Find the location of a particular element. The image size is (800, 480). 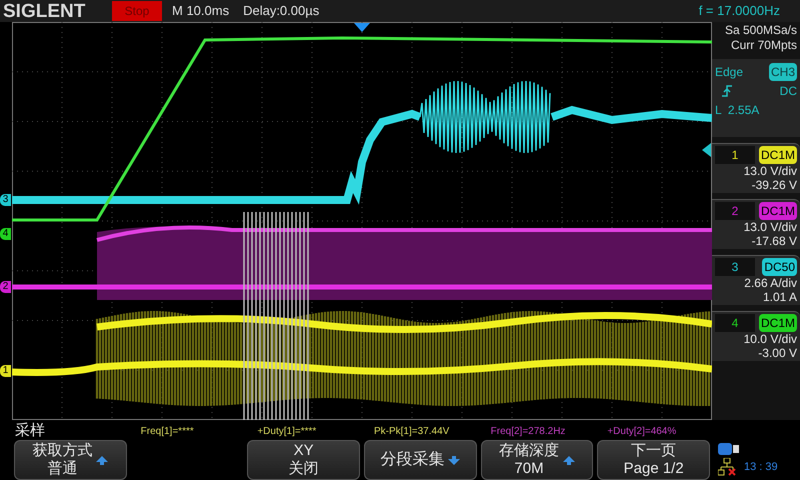

frequency-label: f = 17.0000Hz is located at coordinates (739, 11).